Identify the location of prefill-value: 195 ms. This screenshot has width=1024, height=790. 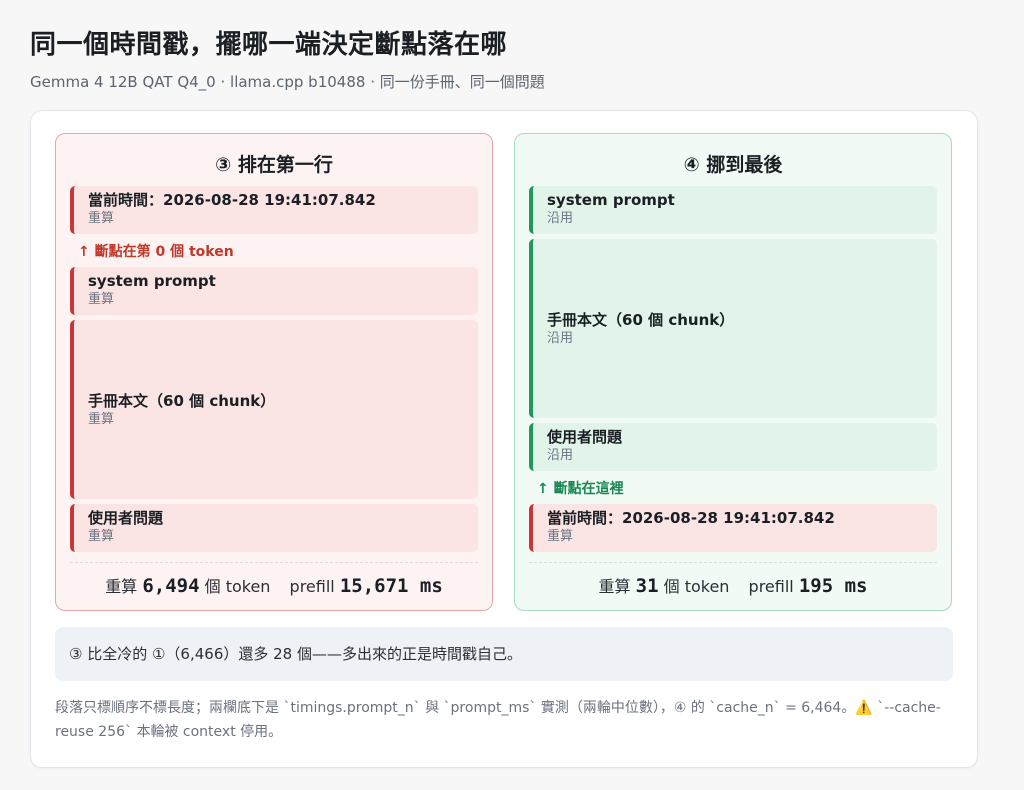
(833, 586).